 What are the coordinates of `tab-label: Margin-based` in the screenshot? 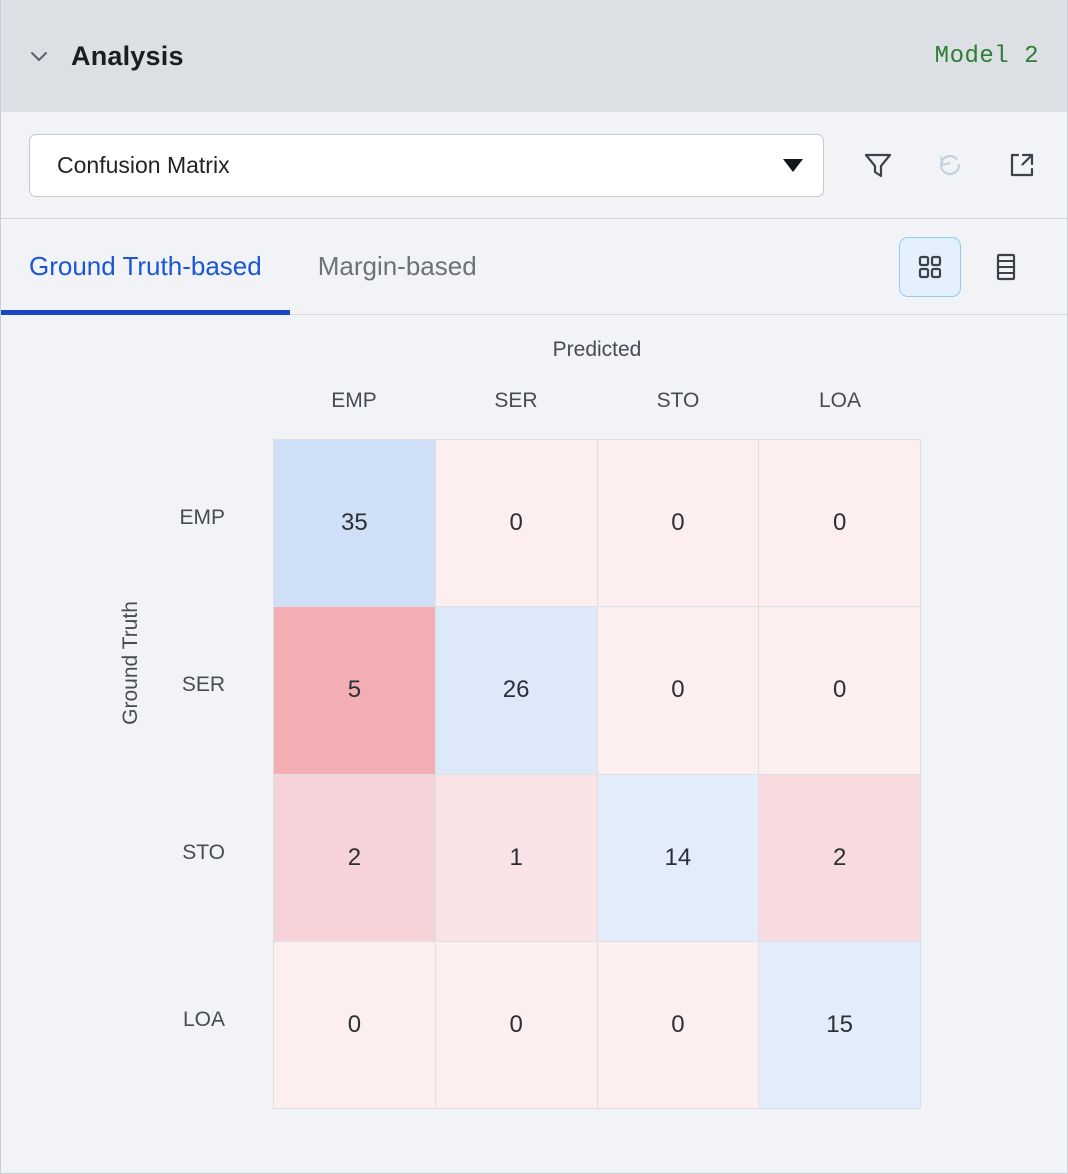 It's located at (397, 266).